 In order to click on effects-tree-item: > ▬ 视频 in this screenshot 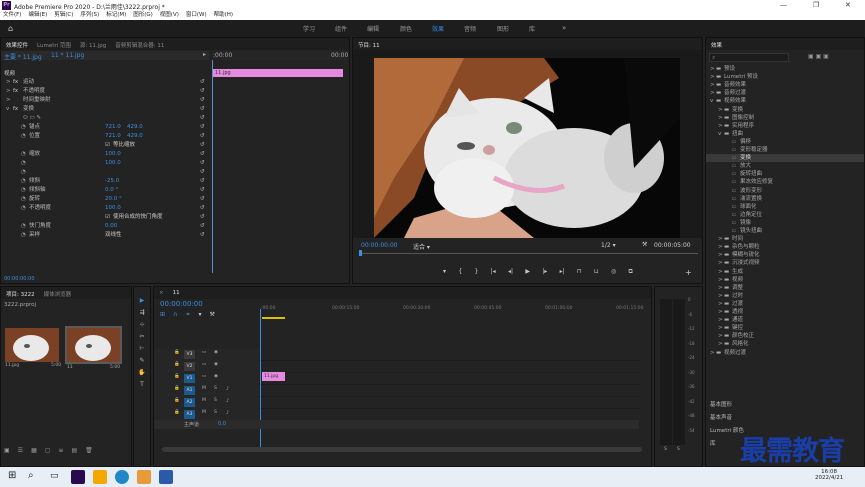, I will do `click(785, 280)`.